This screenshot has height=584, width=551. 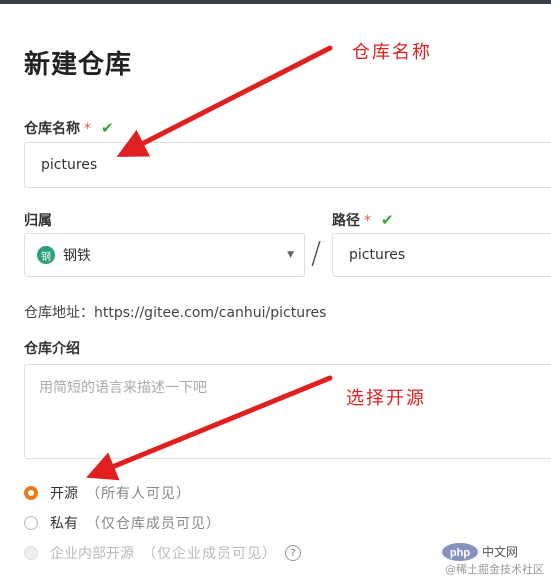 I want to click on php-logo-suffix: 中文网, so click(x=500, y=551).